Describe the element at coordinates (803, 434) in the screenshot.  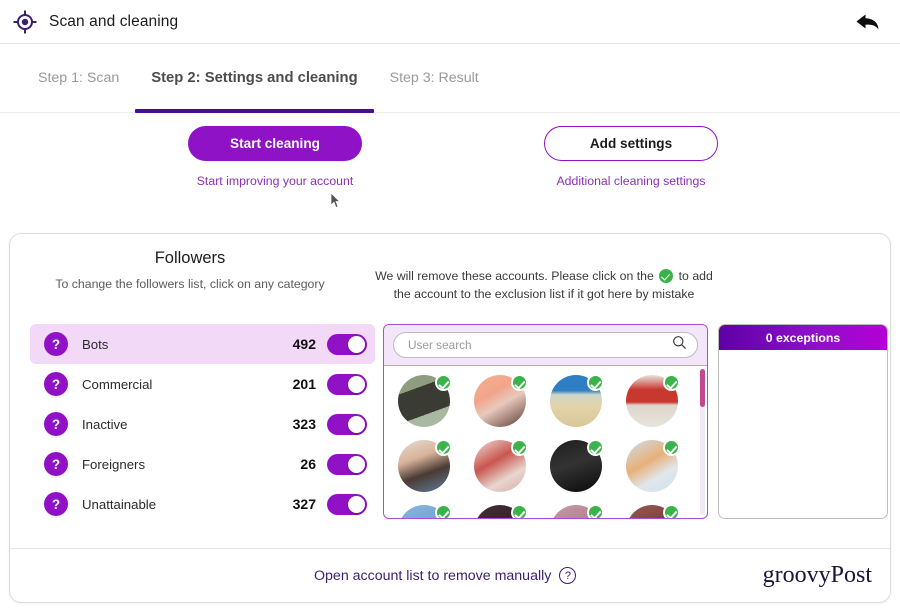
I see `exceptions-body` at that location.